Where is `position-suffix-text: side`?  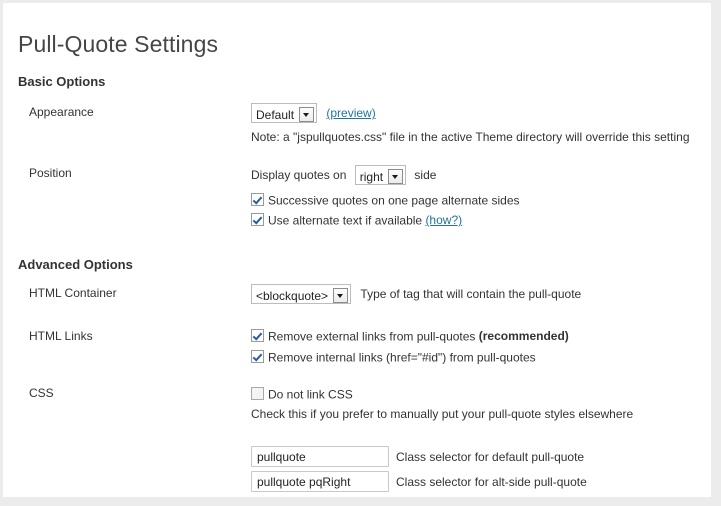
position-suffix-text: side is located at coordinates (425, 175).